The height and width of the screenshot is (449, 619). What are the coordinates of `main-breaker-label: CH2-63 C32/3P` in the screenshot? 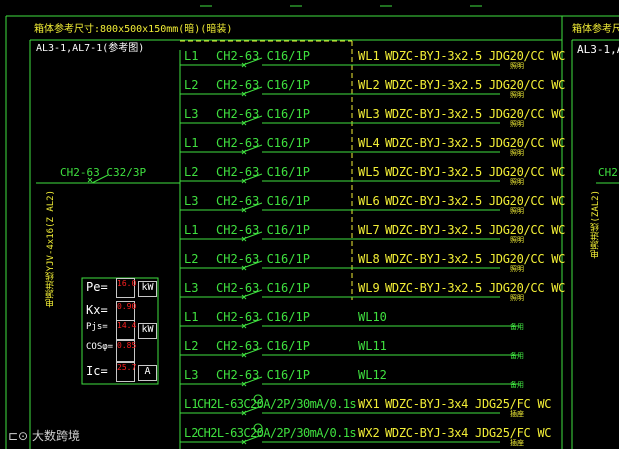 It's located at (103, 172).